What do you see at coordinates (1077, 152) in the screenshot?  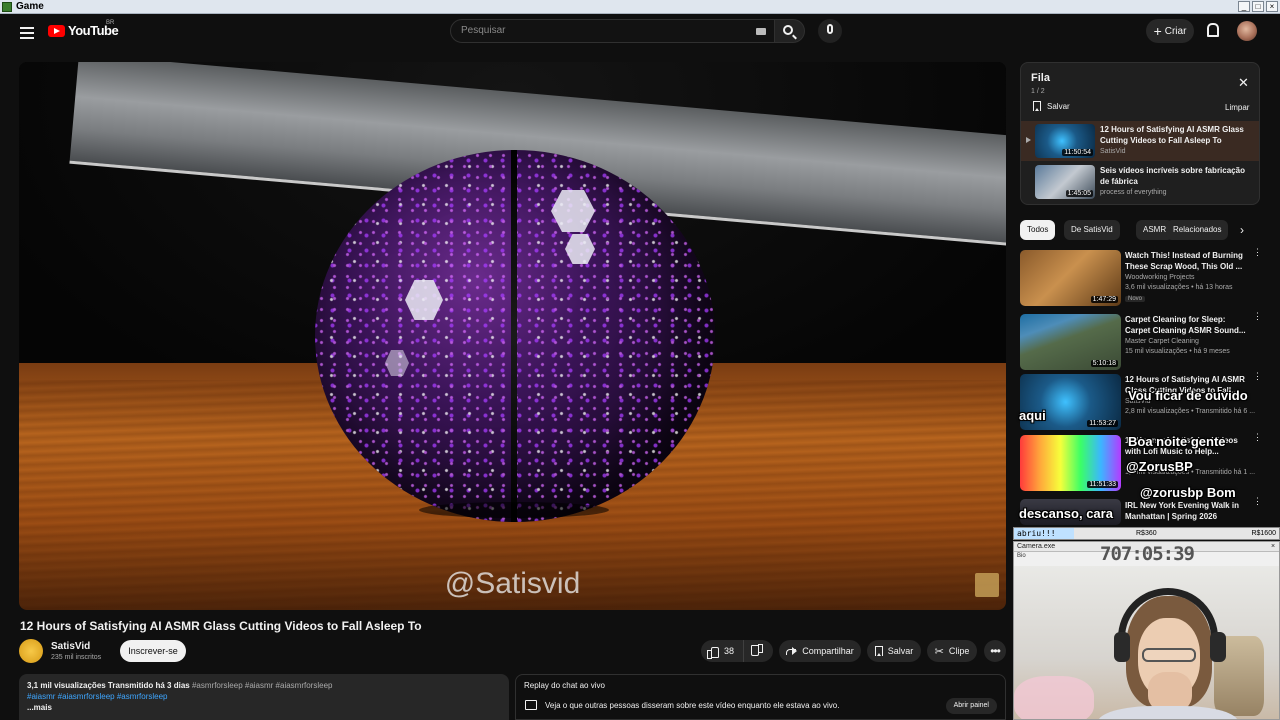 I see `duration-badge: 11:50:54` at bounding box center [1077, 152].